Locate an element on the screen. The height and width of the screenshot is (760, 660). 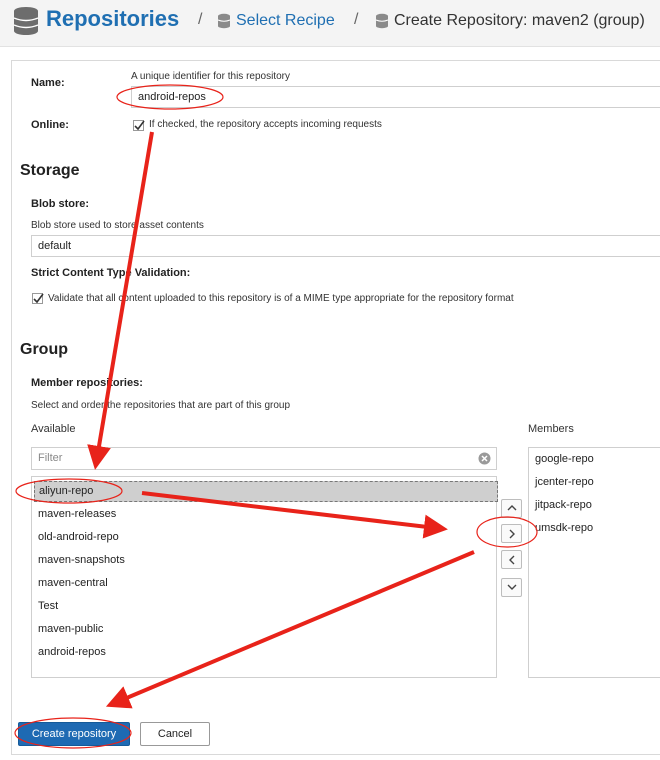
blob-store-label: Blob store: is located at coordinates (60, 204).